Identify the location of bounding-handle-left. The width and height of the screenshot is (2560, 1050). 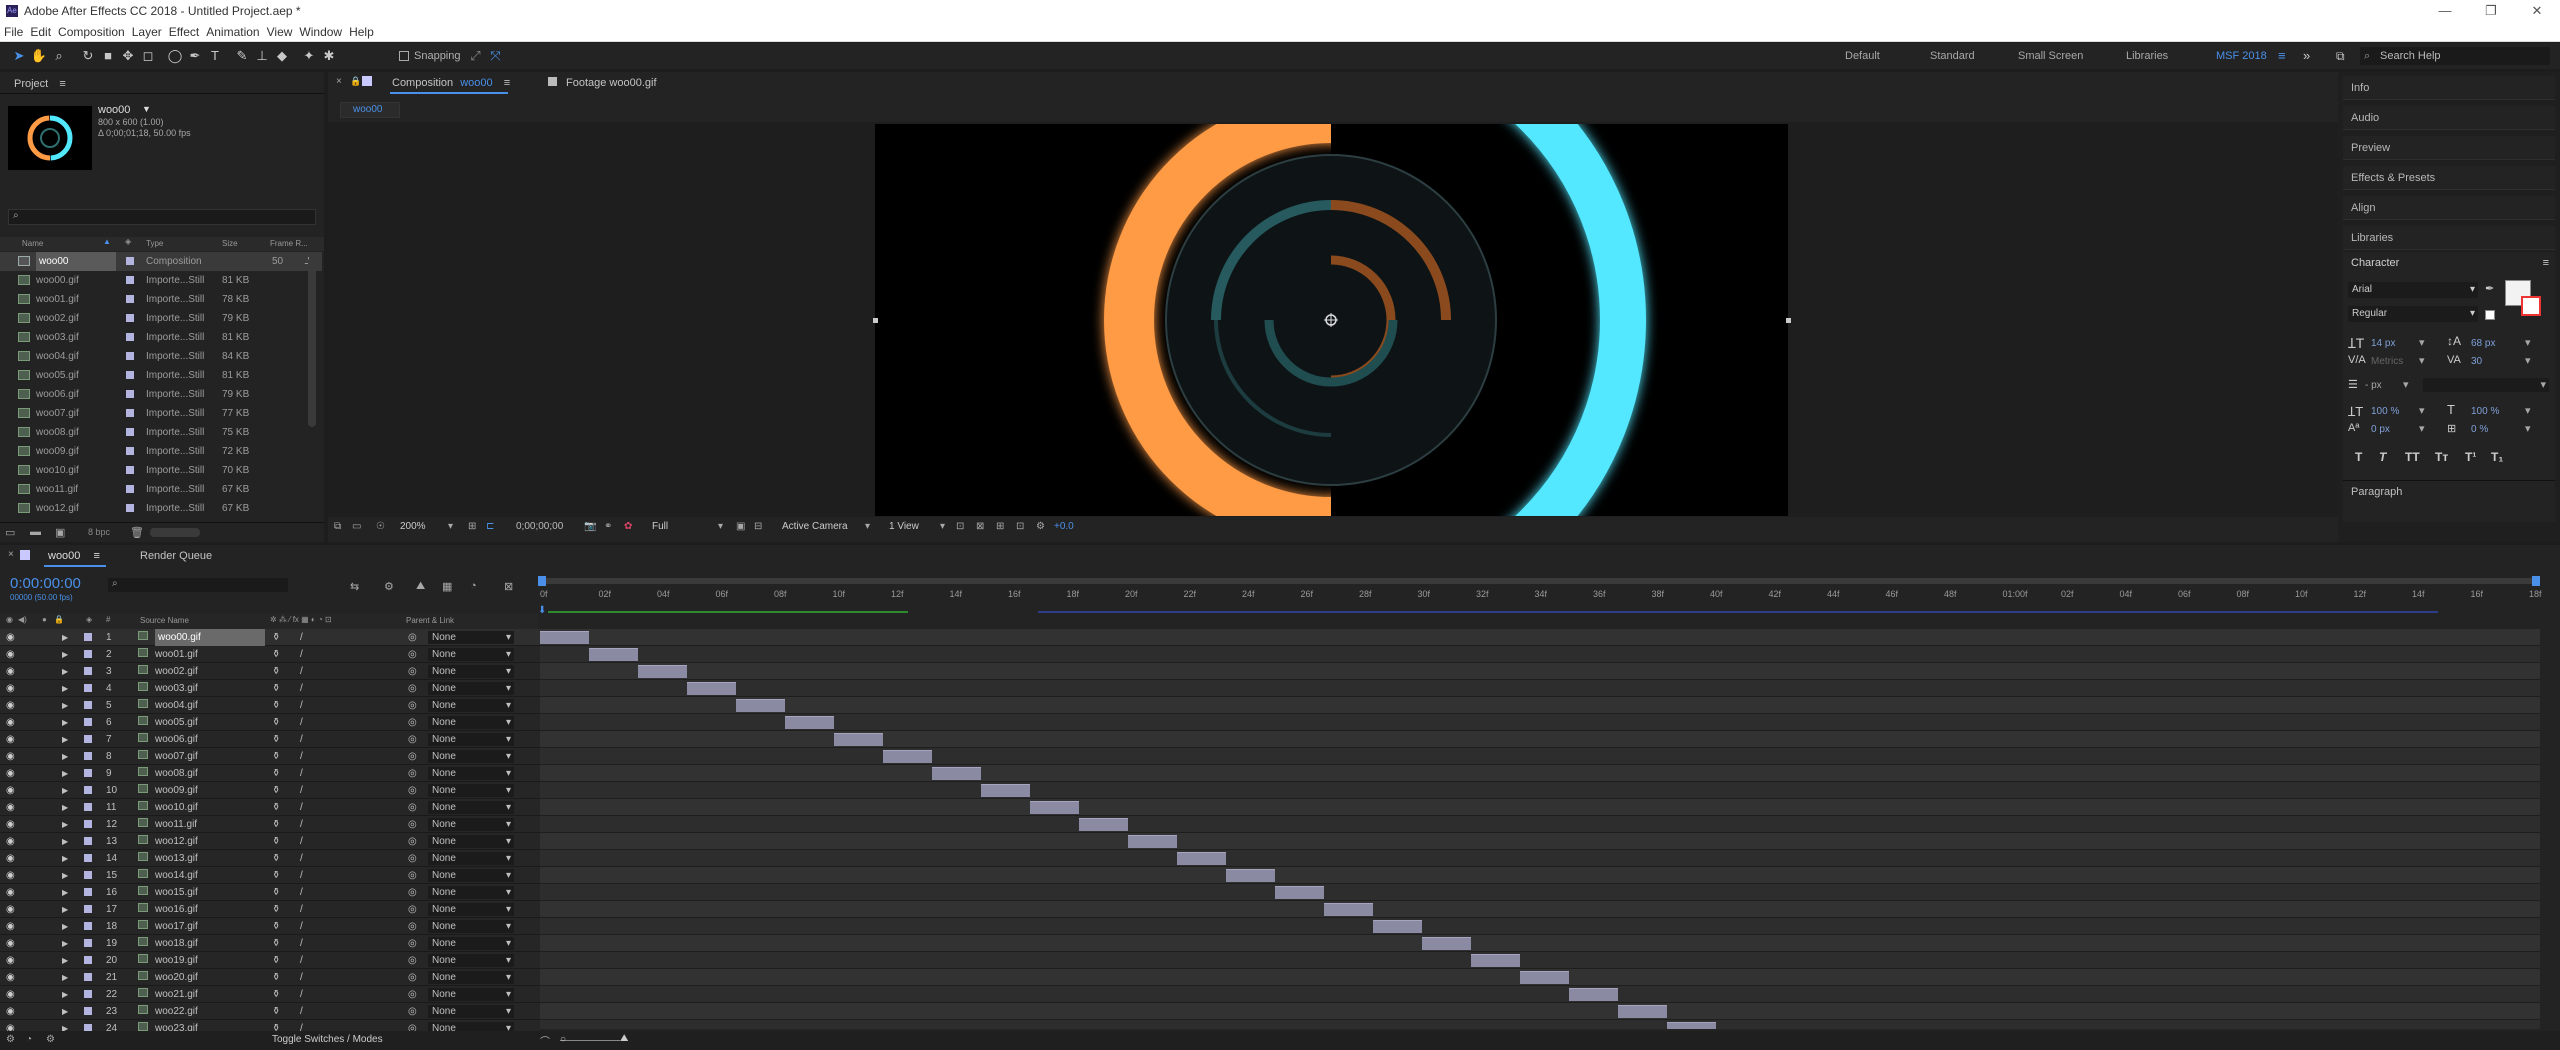
(875, 320).